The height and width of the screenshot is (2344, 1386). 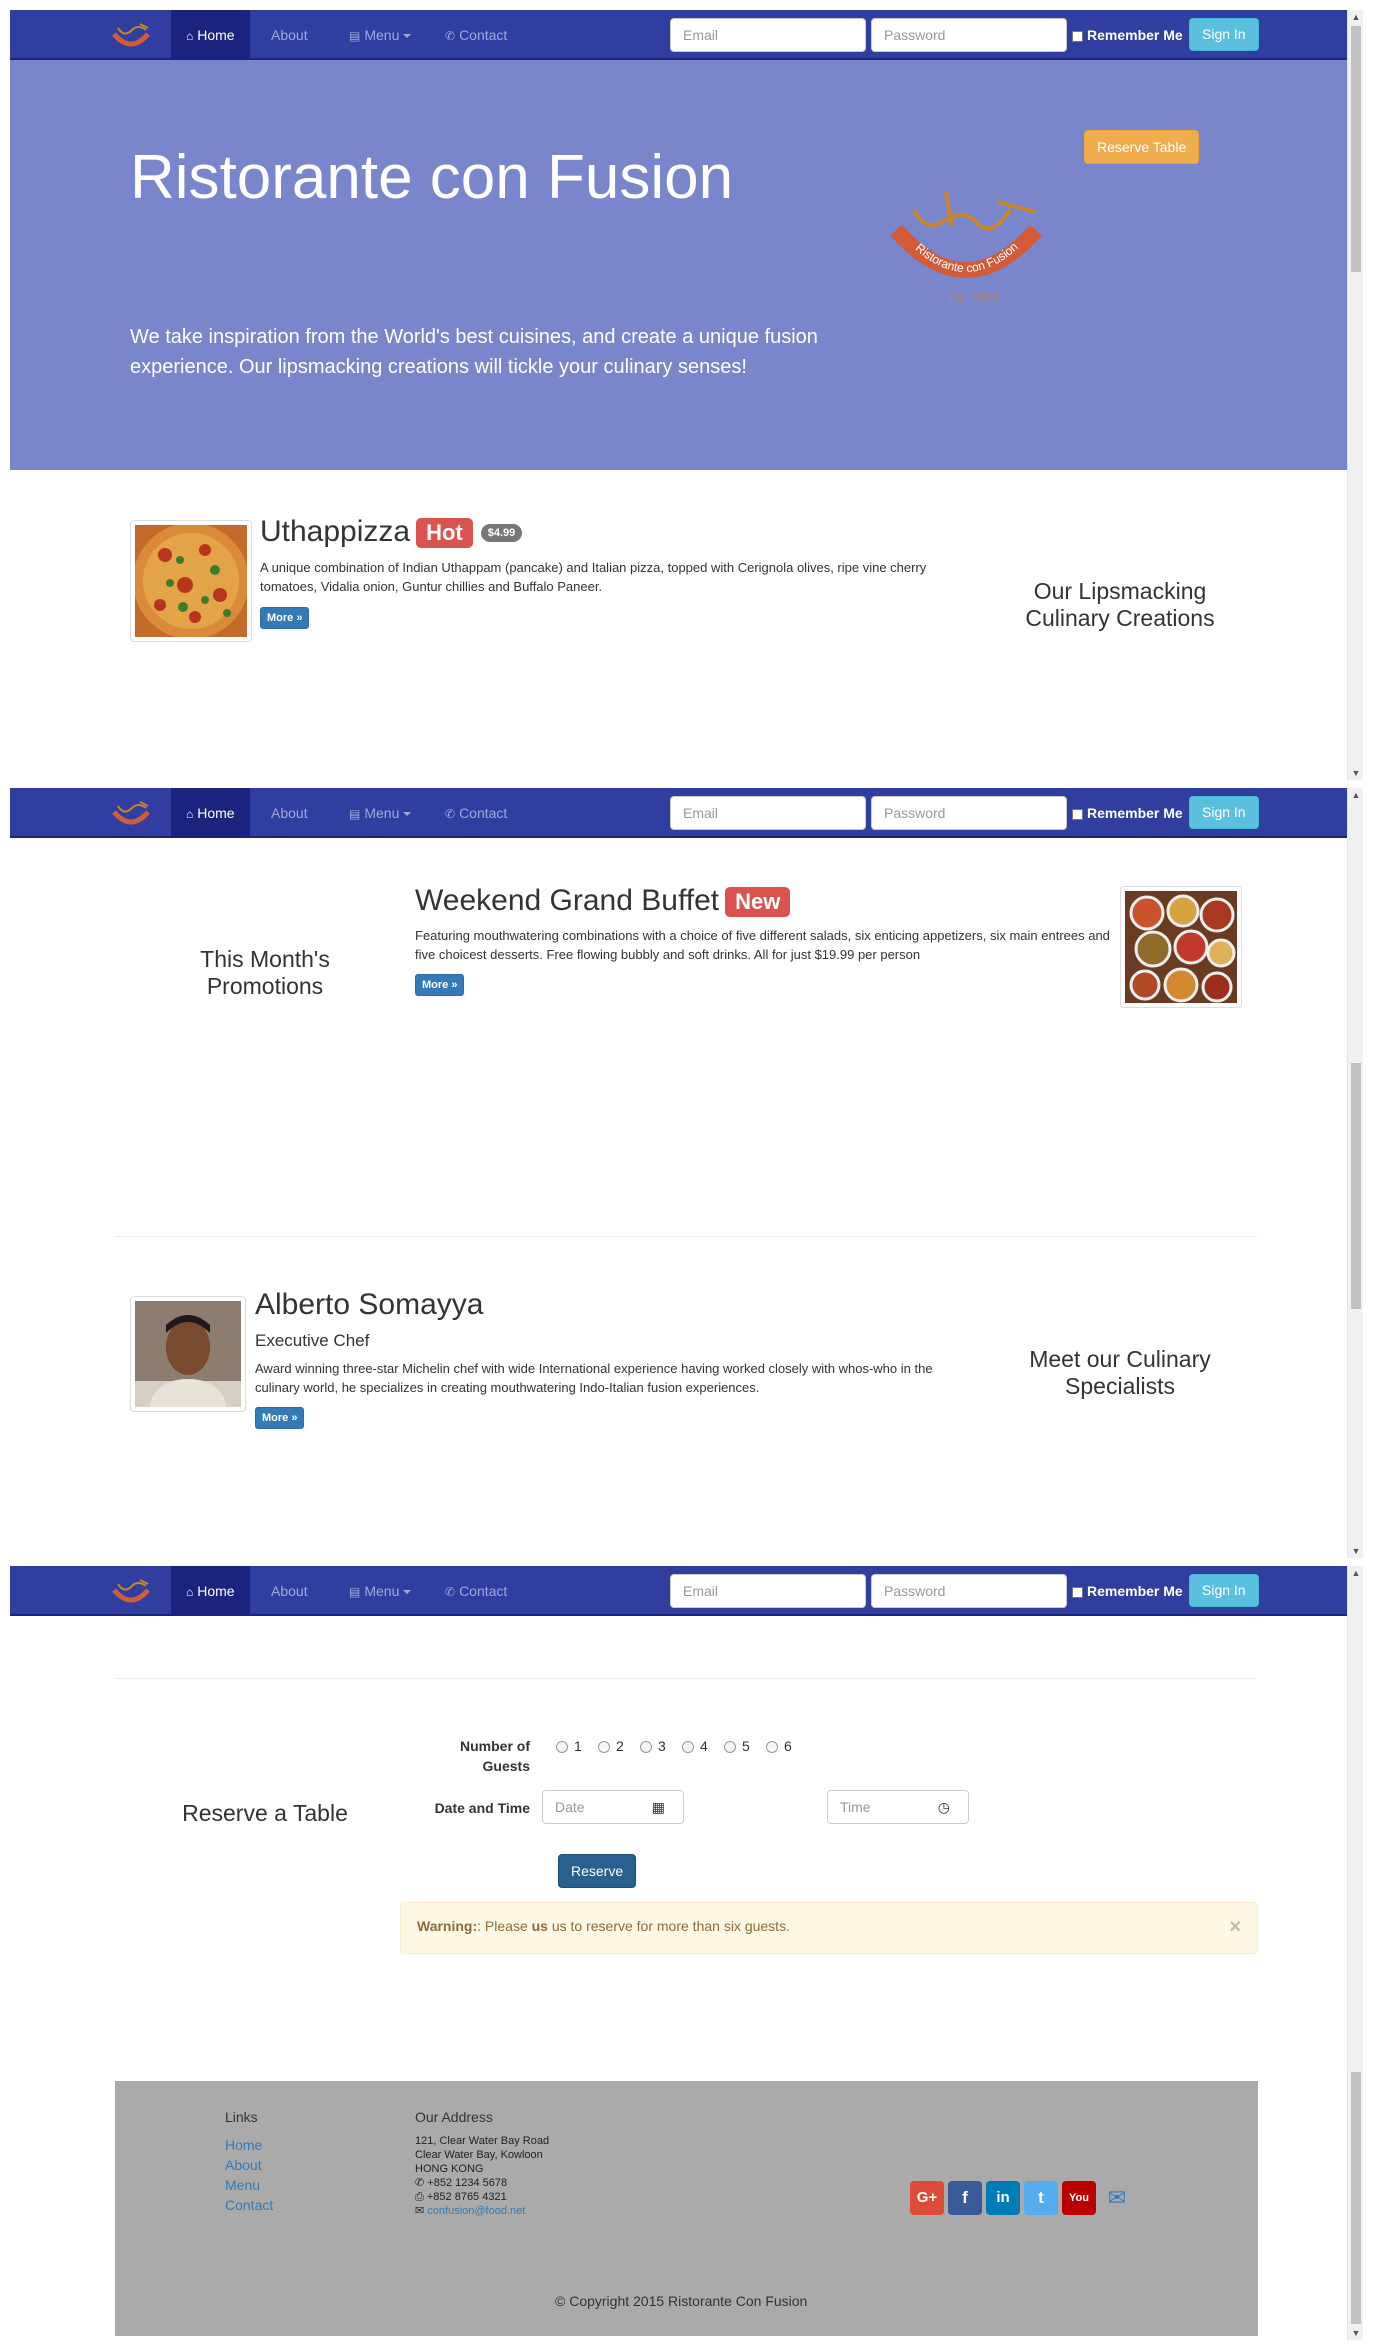 What do you see at coordinates (597, 1871) in the screenshot?
I see `reserve-button: Reserve` at bounding box center [597, 1871].